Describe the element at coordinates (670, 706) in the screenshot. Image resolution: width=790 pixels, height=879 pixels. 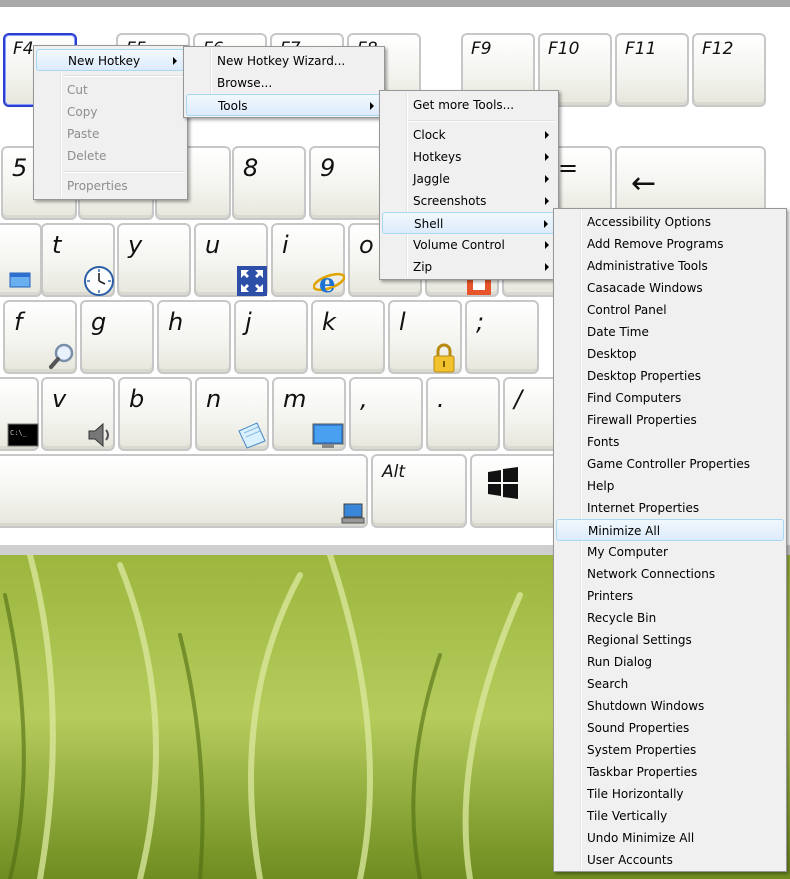
I see `menu-item-shutdown-windows: Shutdown Windows` at that location.